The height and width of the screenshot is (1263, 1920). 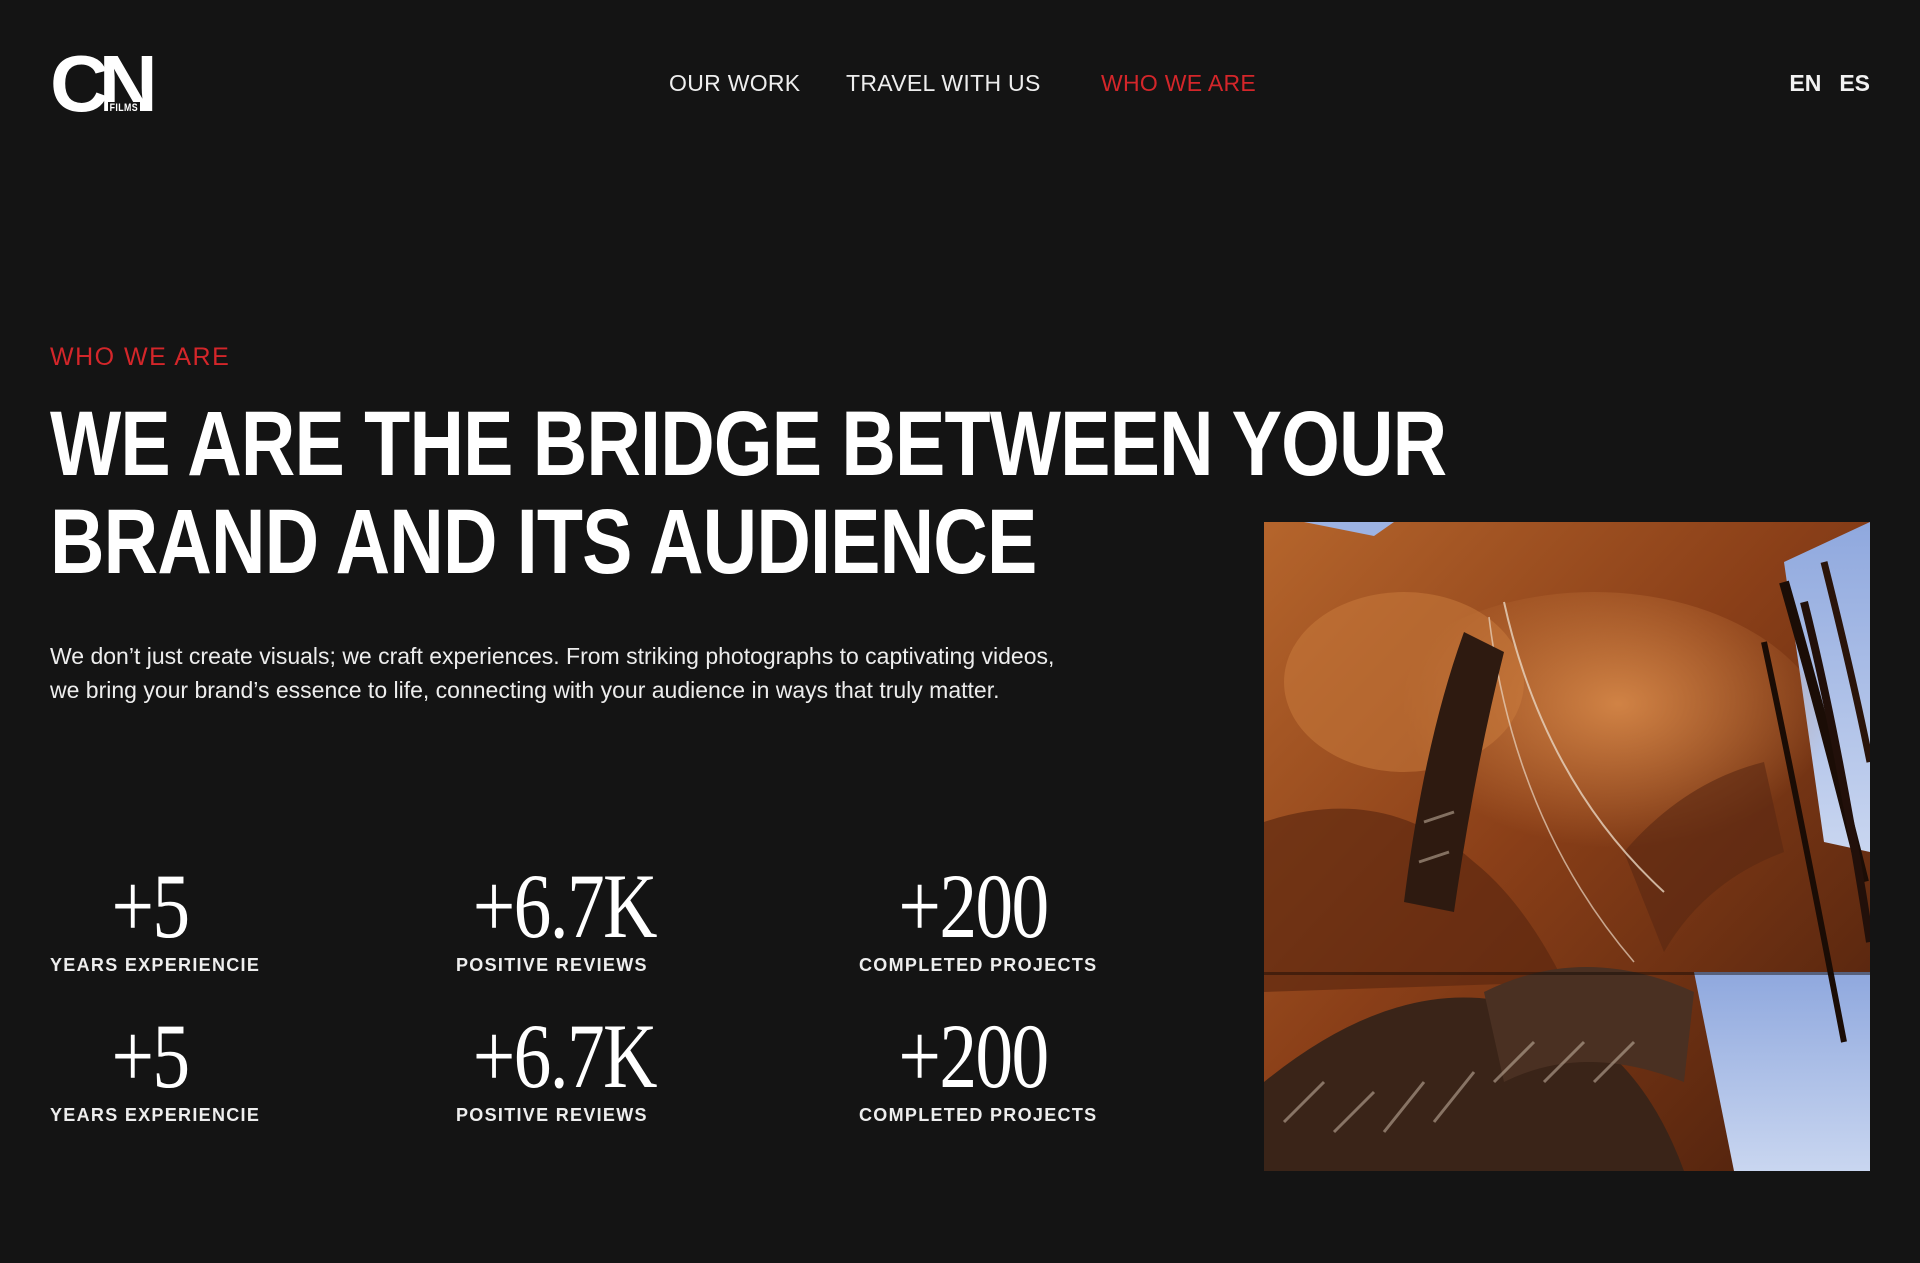 What do you see at coordinates (1178, 83) in the screenshot?
I see `nav-who-we-are: WHO WE ARE` at bounding box center [1178, 83].